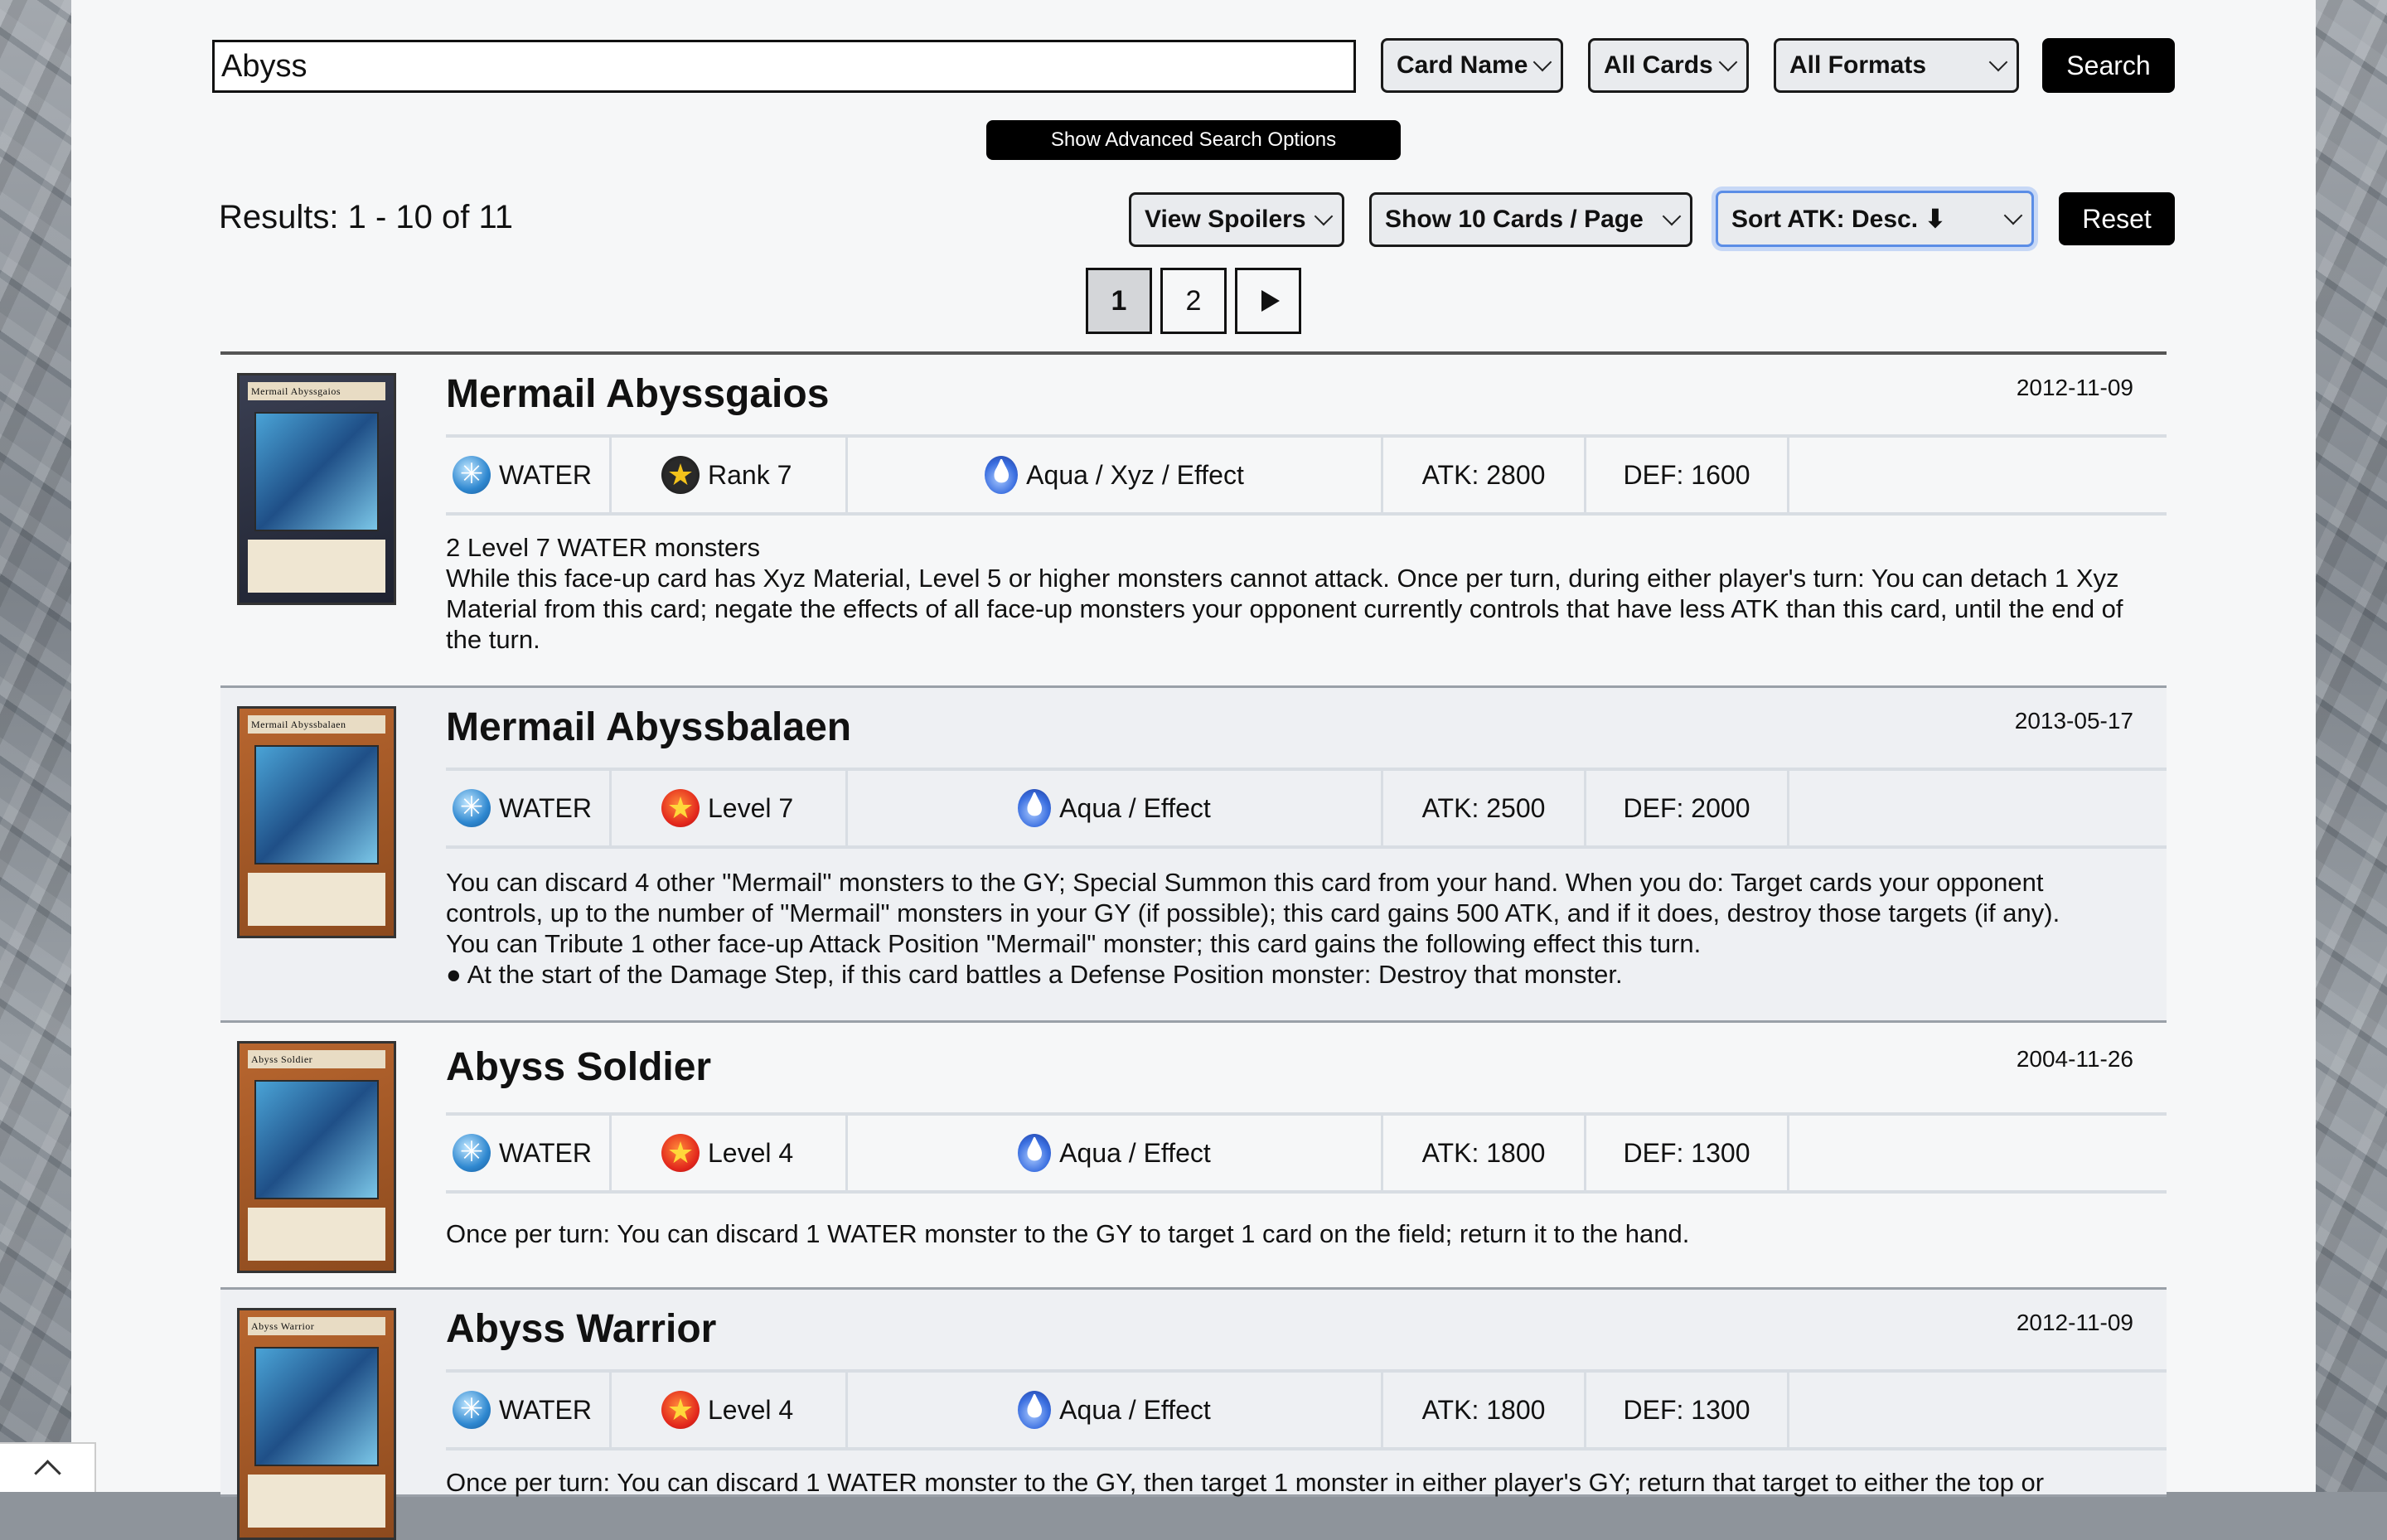 Image resolution: width=2387 pixels, height=1540 pixels. I want to click on card-image: Mermail Abyssbalaen, so click(316, 822).